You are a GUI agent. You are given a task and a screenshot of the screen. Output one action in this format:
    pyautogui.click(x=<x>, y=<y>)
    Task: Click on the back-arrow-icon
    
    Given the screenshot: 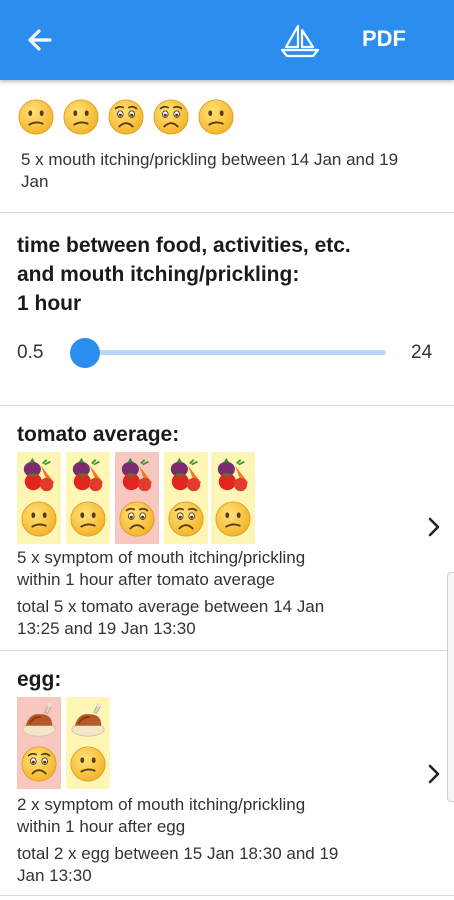 What is the action you would take?
    pyautogui.click(x=40, y=40)
    